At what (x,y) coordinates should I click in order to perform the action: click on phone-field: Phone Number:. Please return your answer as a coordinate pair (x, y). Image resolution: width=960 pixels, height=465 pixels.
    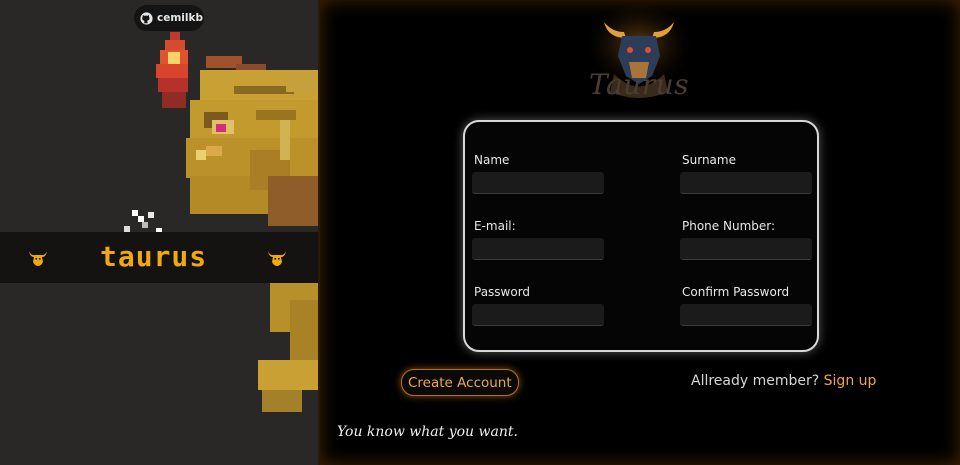
    Looking at the image, I should click on (746, 239).